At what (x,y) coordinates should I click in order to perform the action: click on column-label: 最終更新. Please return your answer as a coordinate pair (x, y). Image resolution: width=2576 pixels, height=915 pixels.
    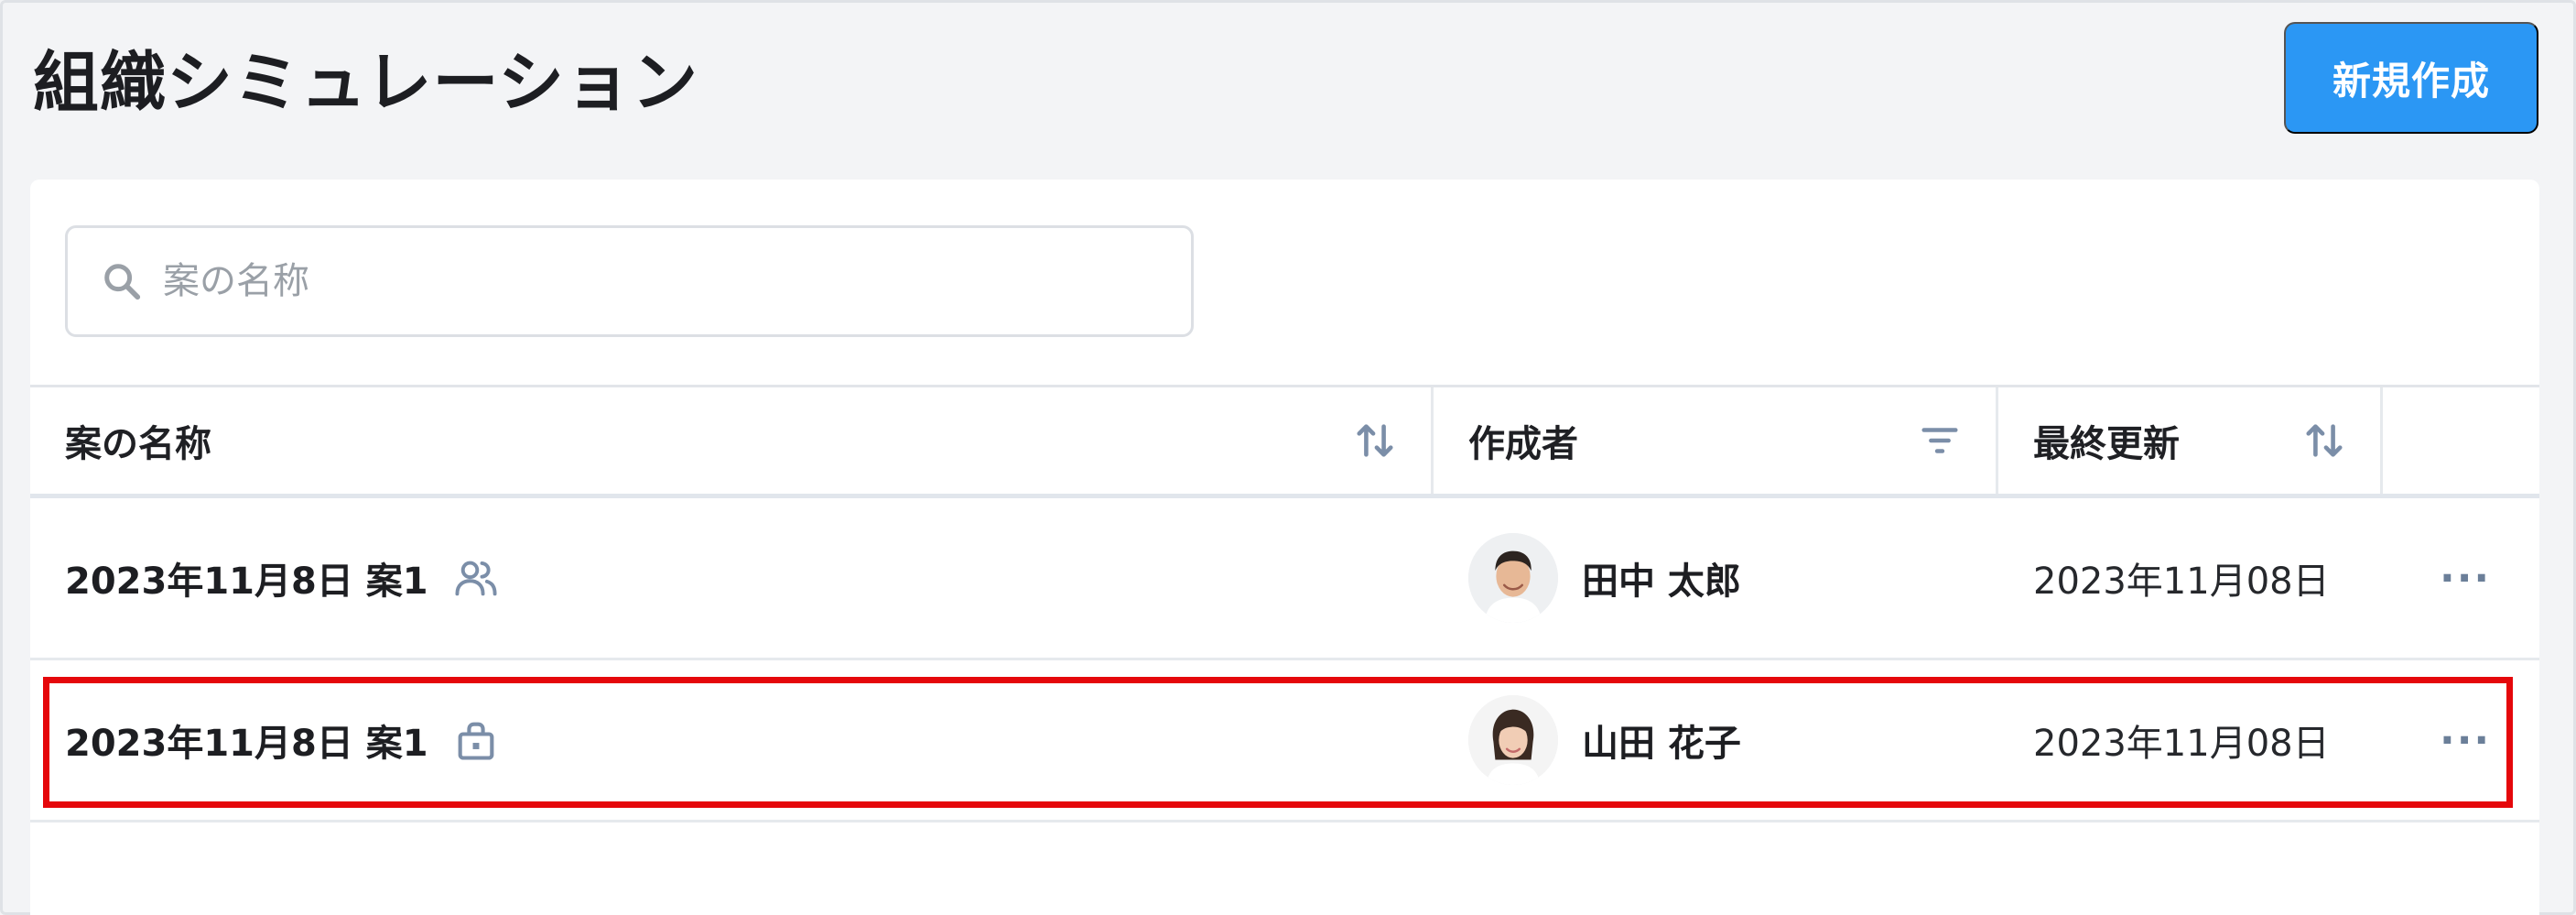
    Looking at the image, I should click on (2107, 444).